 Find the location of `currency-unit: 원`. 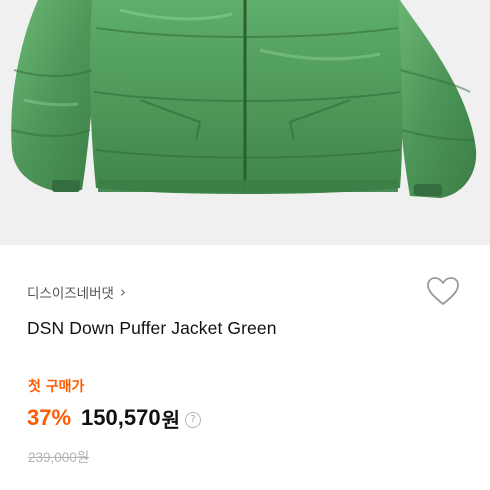

currency-unit: 원 is located at coordinates (170, 419).